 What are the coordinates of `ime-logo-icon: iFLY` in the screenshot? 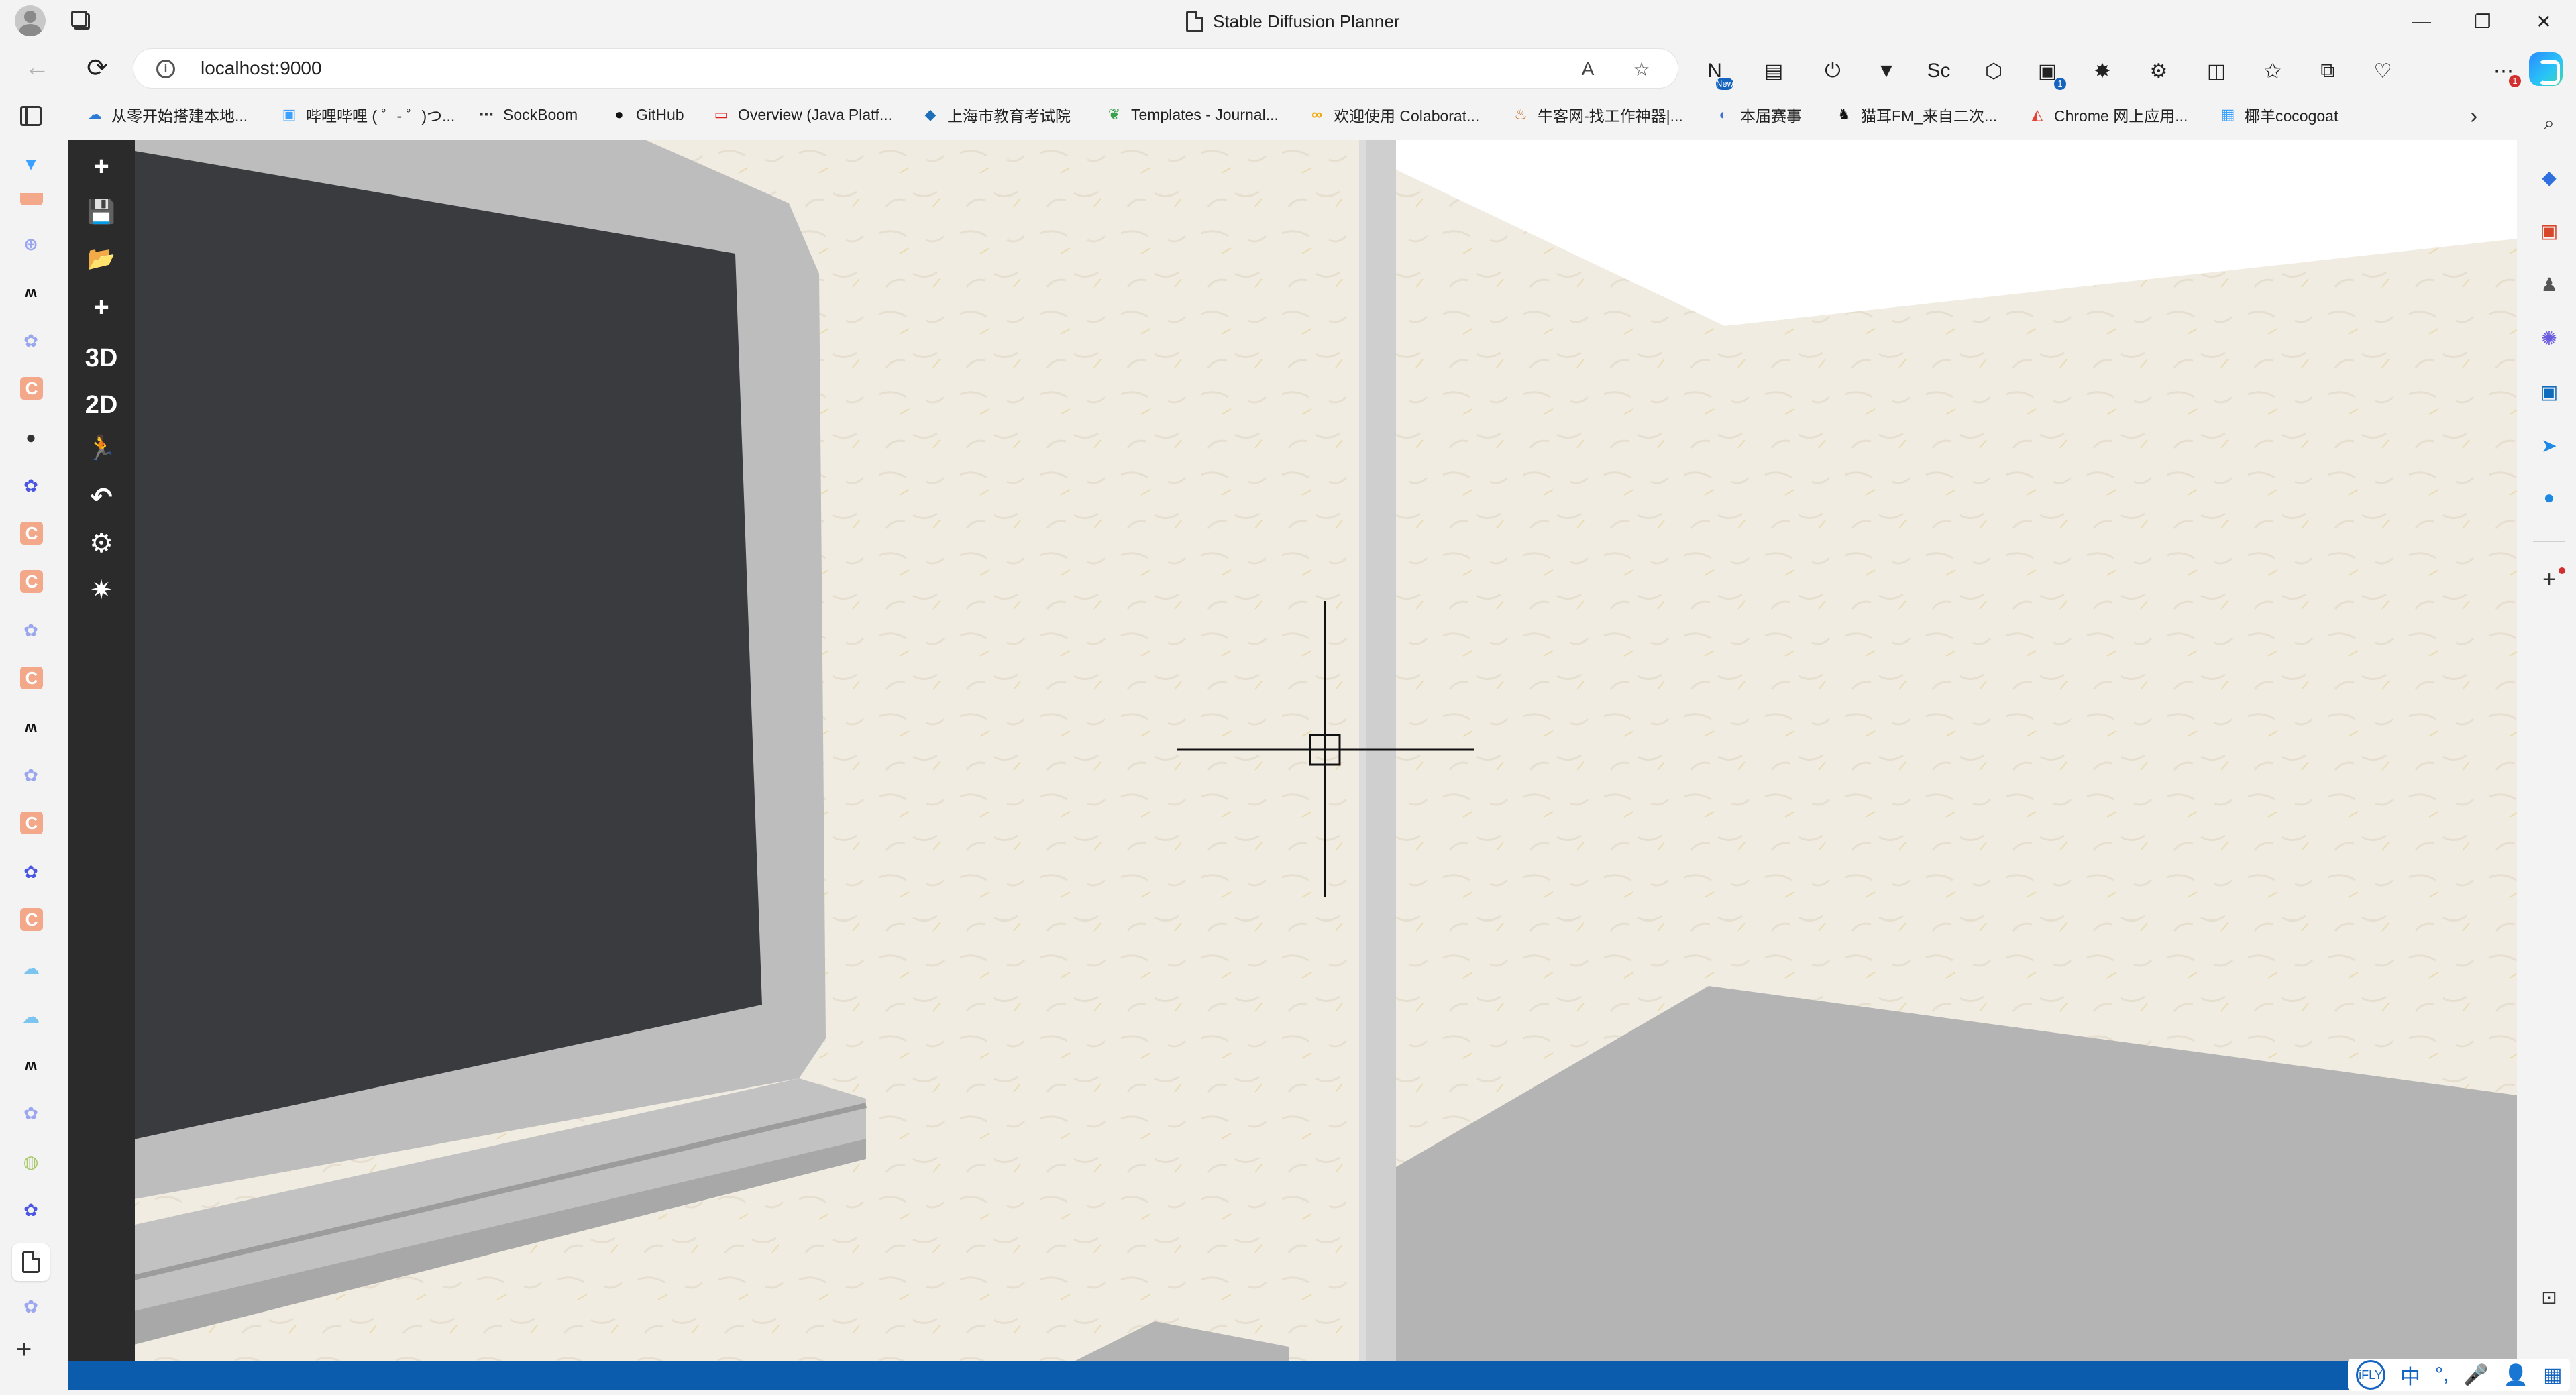 It's located at (2370, 1375).